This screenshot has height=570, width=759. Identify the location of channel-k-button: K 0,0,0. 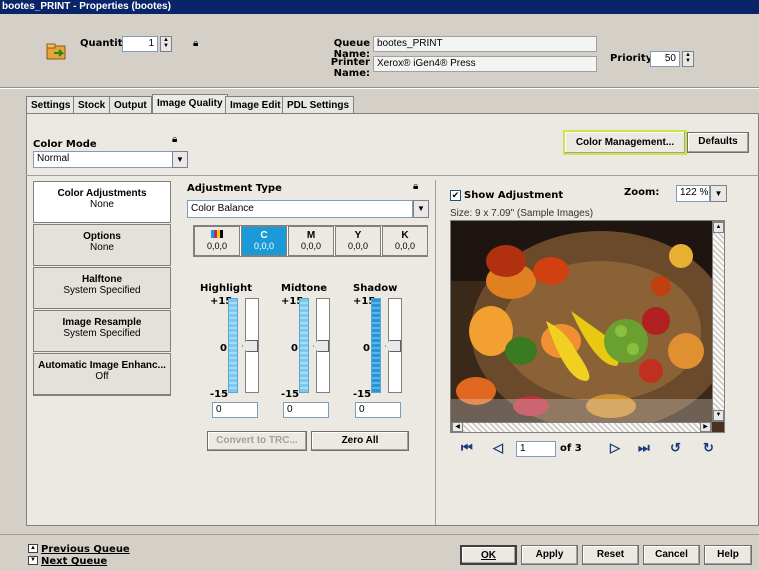
(405, 241).